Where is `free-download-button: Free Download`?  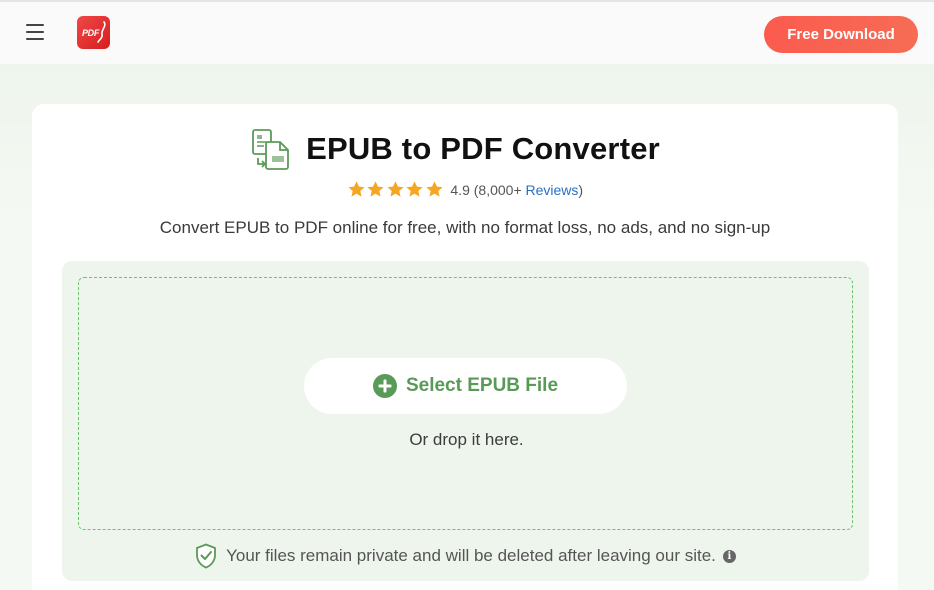 free-download-button: Free Download is located at coordinates (841, 34).